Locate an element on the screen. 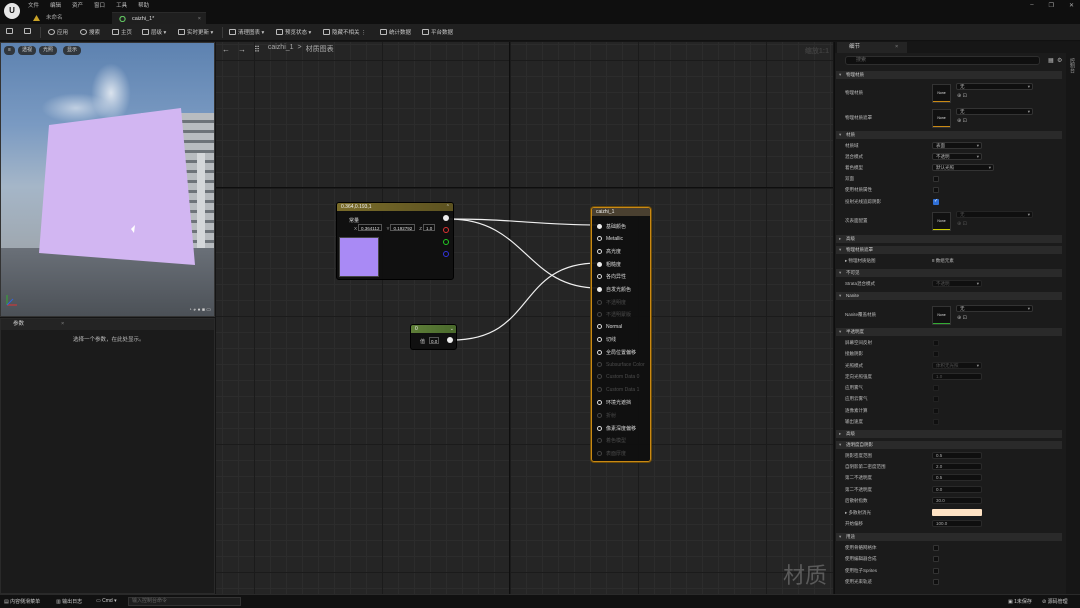 Image resolution: width=1080 pixels, height=608 pixels. result-input-pin: 不透明度 is located at coordinates (611, 302).